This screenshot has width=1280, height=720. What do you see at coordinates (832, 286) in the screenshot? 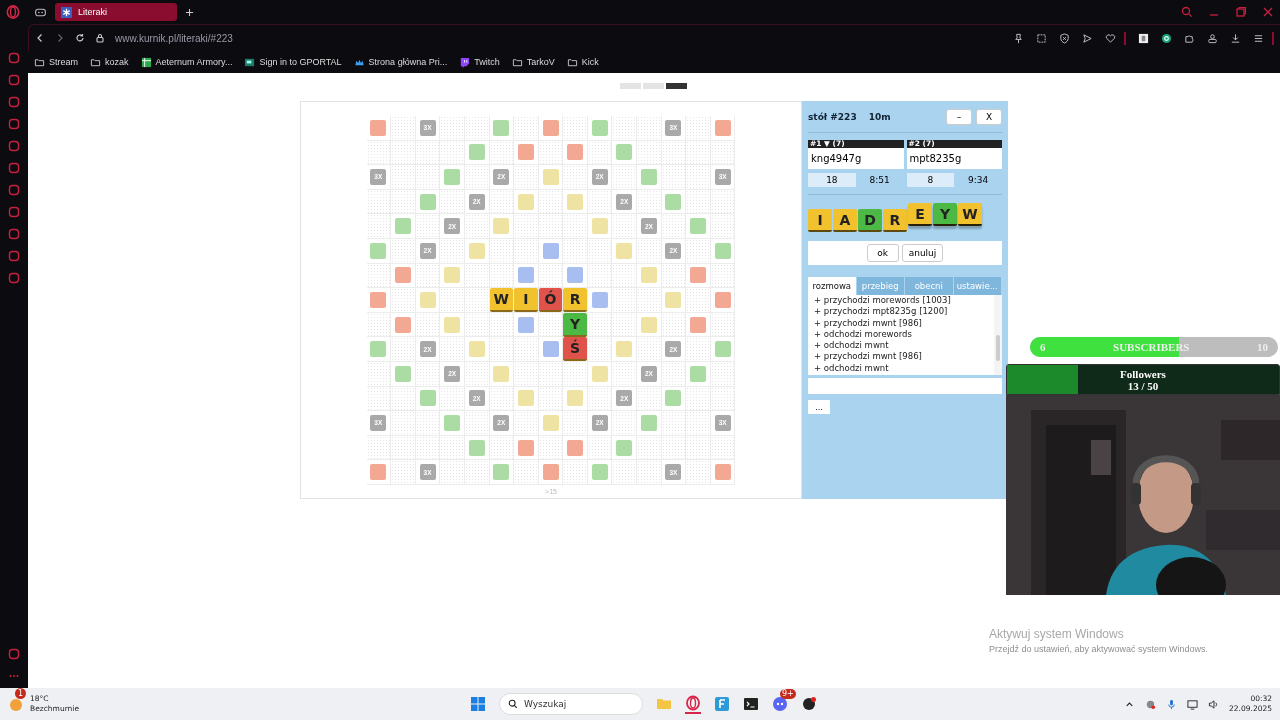
I see `panel-tab: rozmowa` at bounding box center [832, 286].